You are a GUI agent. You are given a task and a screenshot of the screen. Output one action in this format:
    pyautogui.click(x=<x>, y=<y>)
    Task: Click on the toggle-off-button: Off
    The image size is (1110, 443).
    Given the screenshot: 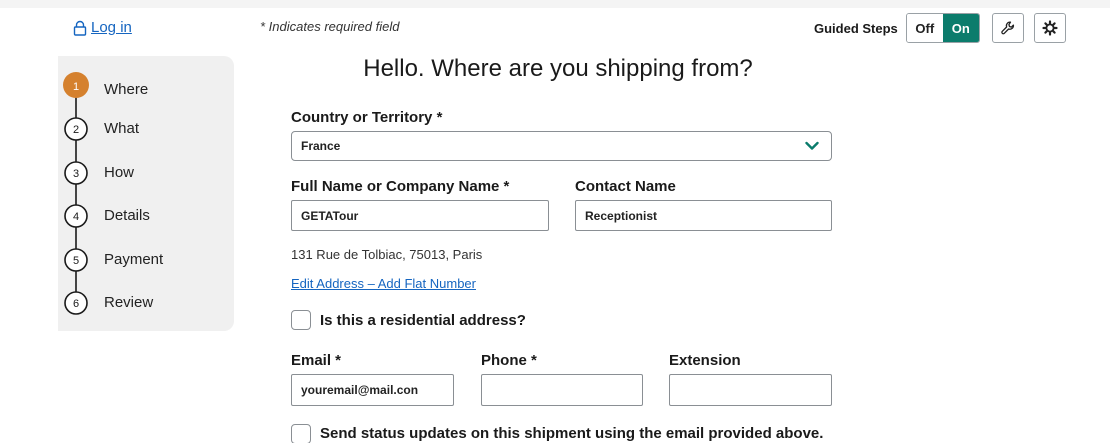 What is the action you would take?
    pyautogui.click(x=924, y=28)
    